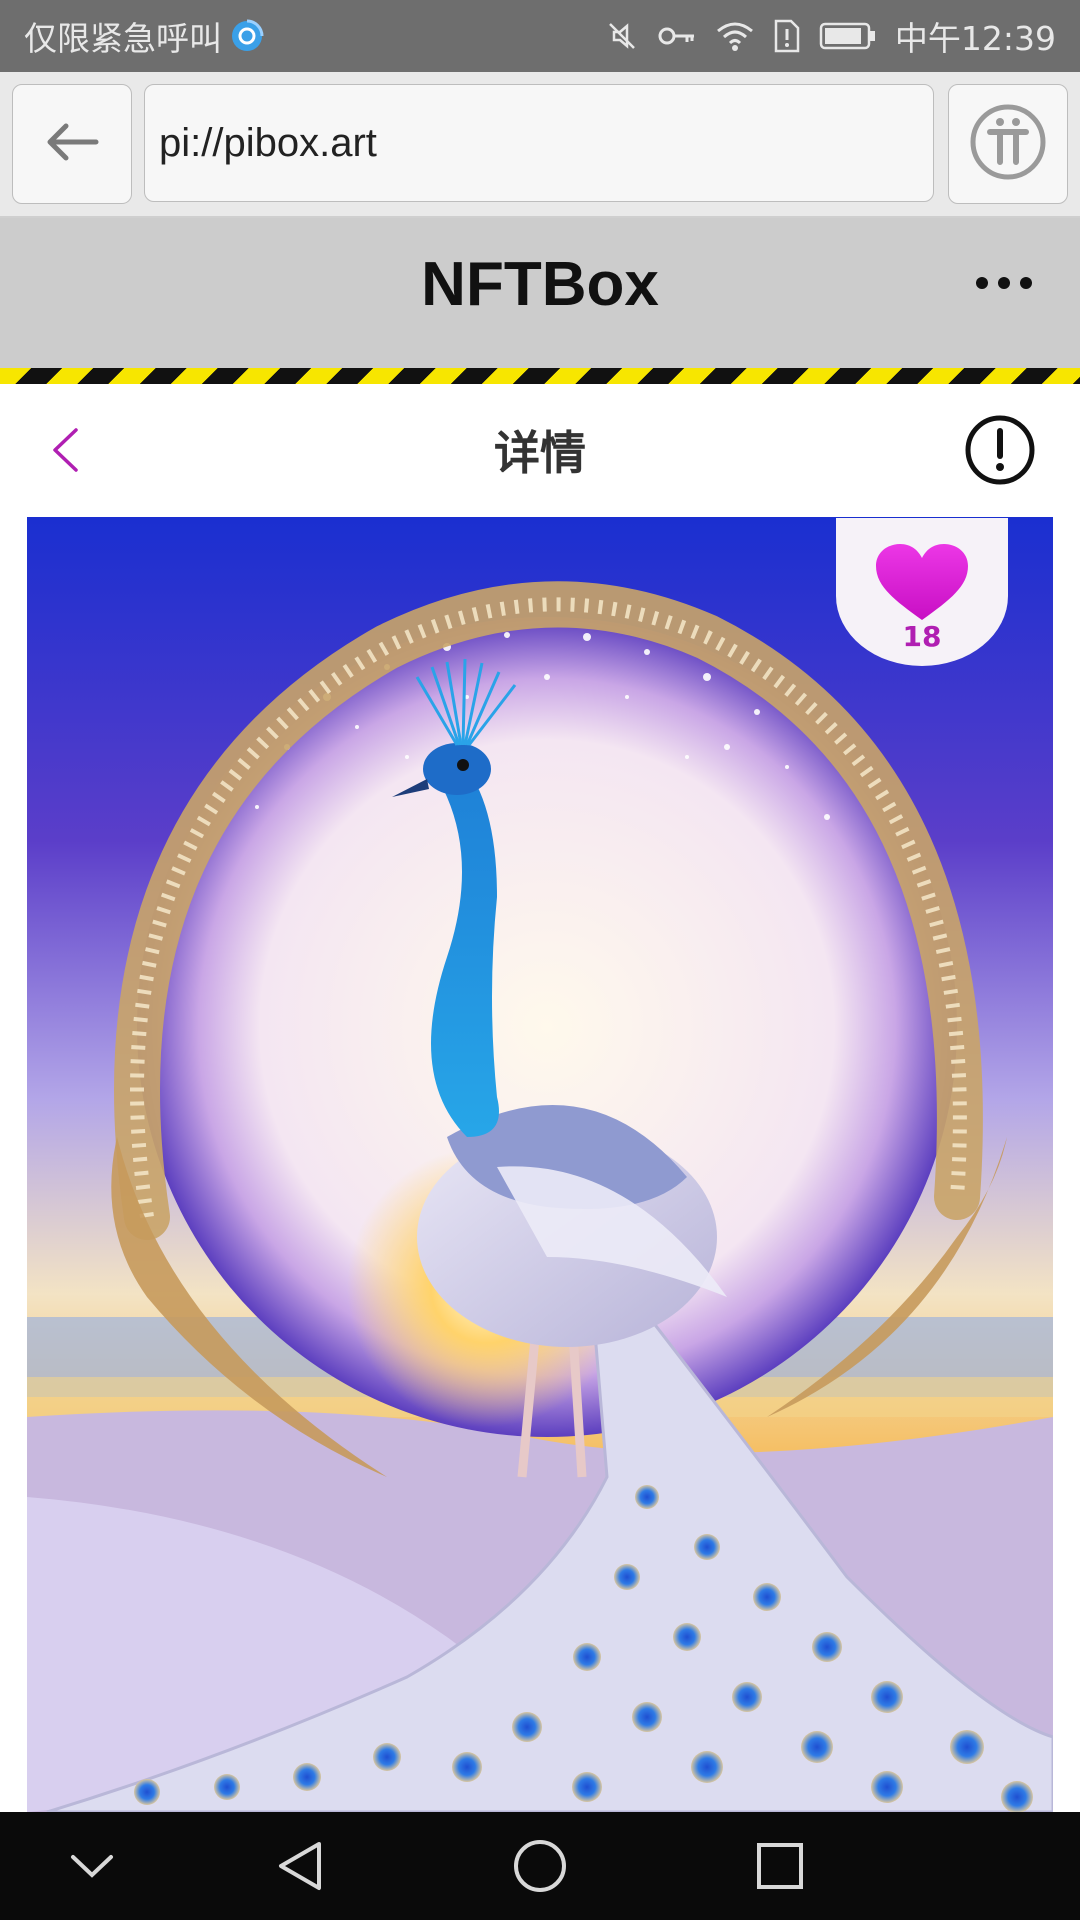 The height and width of the screenshot is (1920, 1080). Describe the element at coordinates (1004, 283) in the screenshot. I see `more-dots-icon` at that location.